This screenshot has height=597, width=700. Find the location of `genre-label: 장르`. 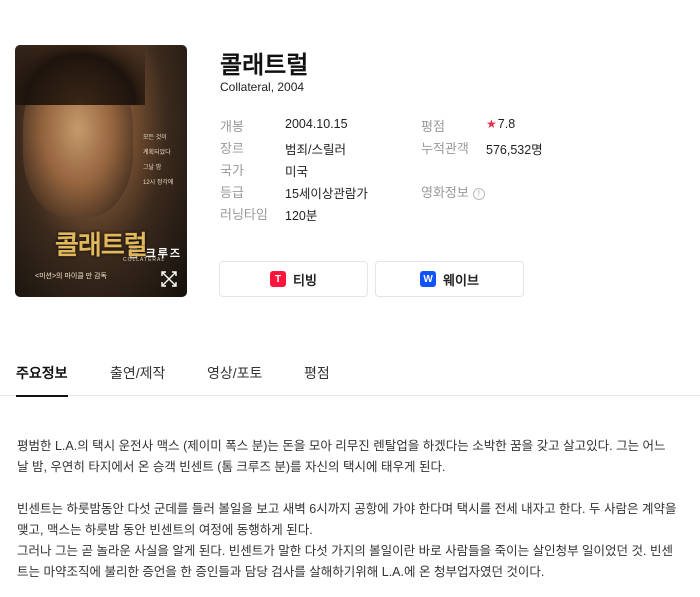

genre-label: 장르 is located at coordinates (232, 148).